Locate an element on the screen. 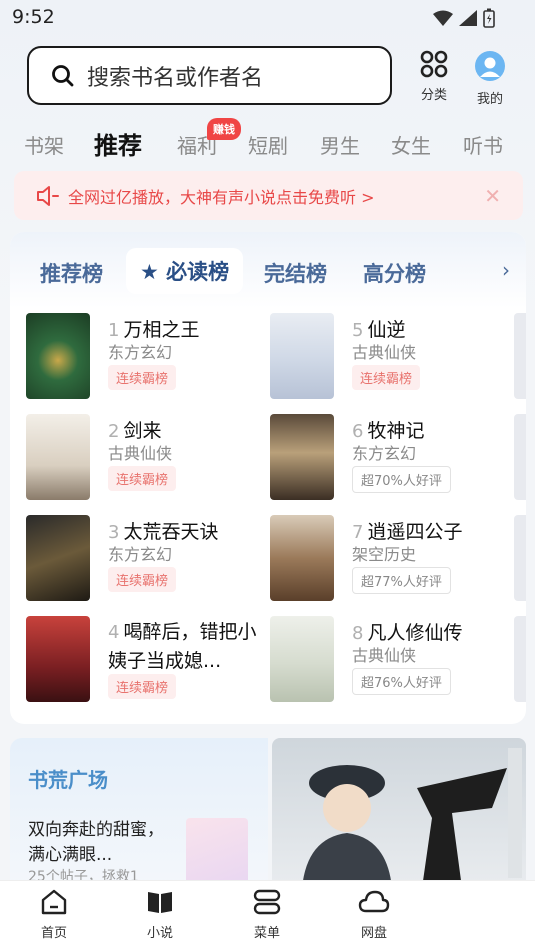 Image resolution: width=535 pixels, height=951 pixels. book-item-4: 4 喝醉后，错把小姨子当成媳... 连续霸榜 is located at coordinates (146, 660).